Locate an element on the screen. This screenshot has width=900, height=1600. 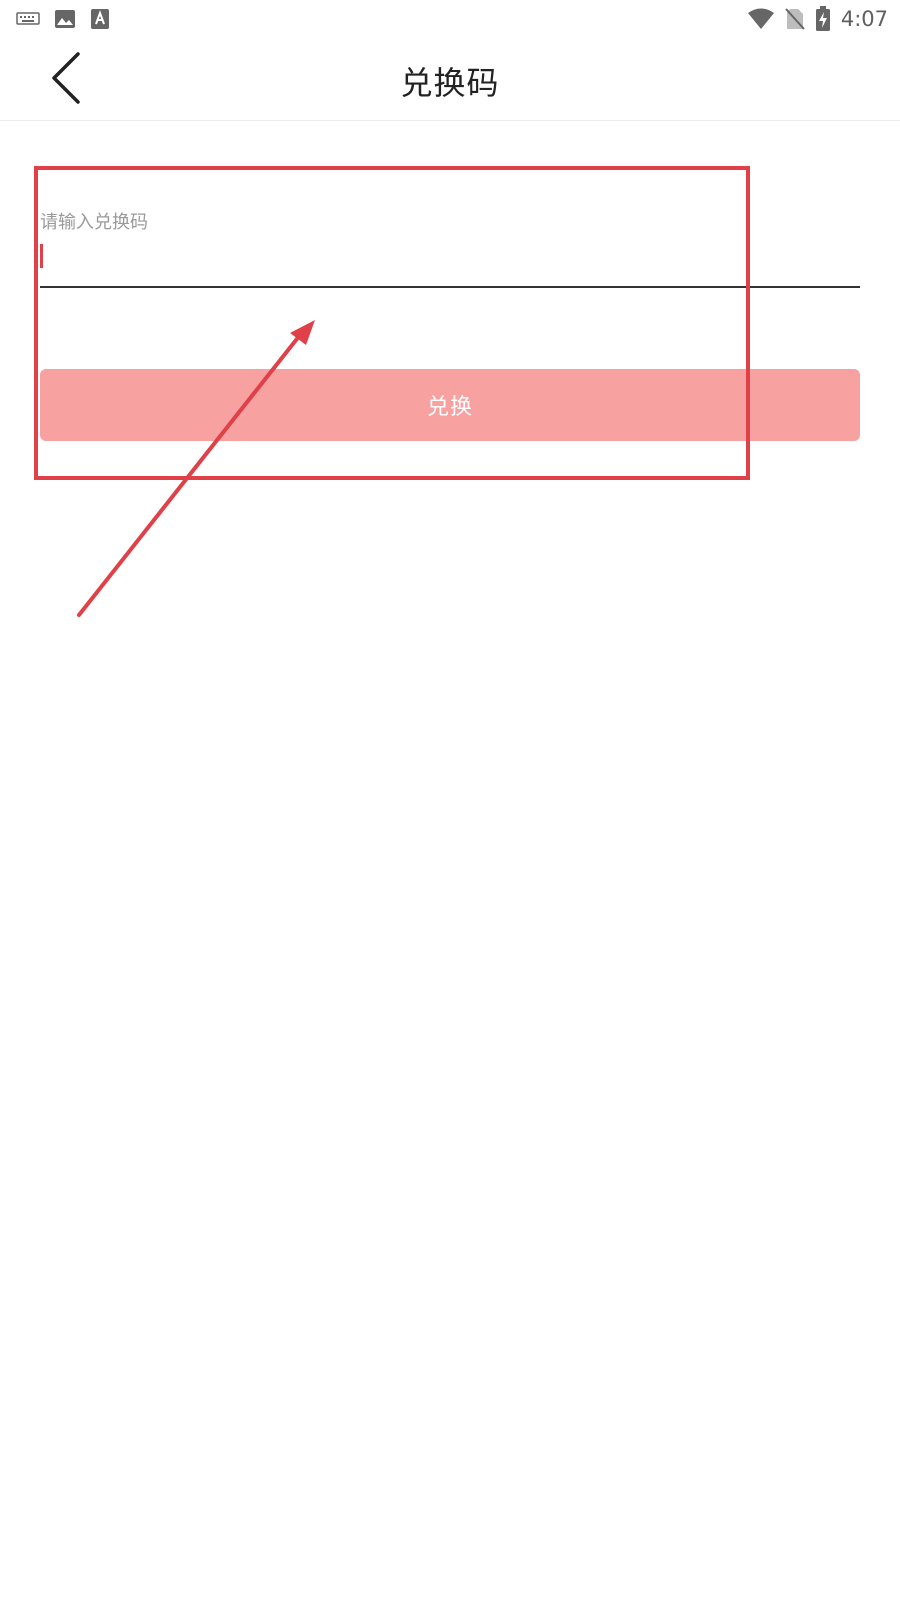
status-right-icons: 4:07 is located at coordinates (817, 19).